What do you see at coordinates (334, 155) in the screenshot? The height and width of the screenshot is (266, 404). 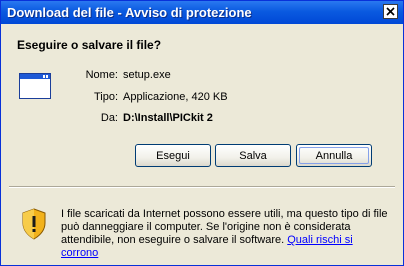 I see `cancel-button: Annulla` at bounding box center [334, 155].